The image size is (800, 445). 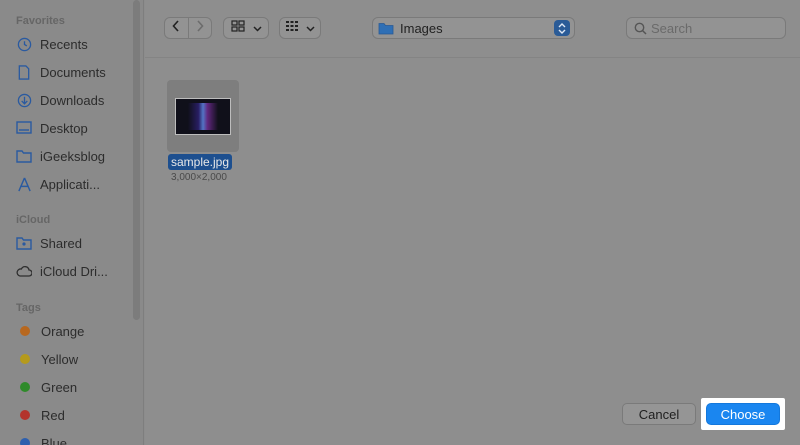 I want to click on sidebar-item-documents: Documents, so click(x=76, y=72).